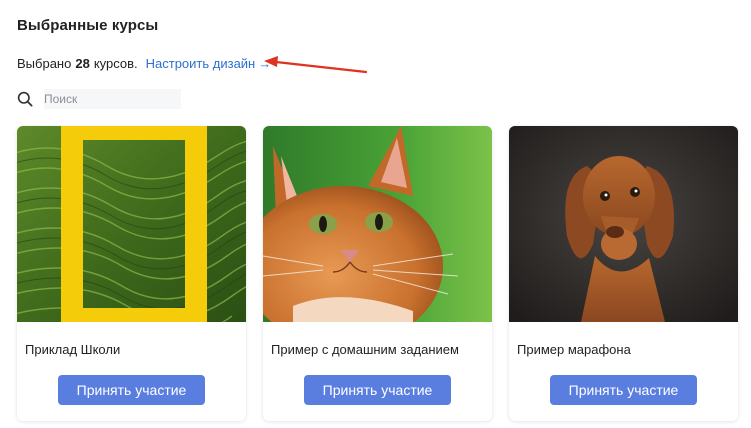  I want to click on dog-image, so click(623, 224).